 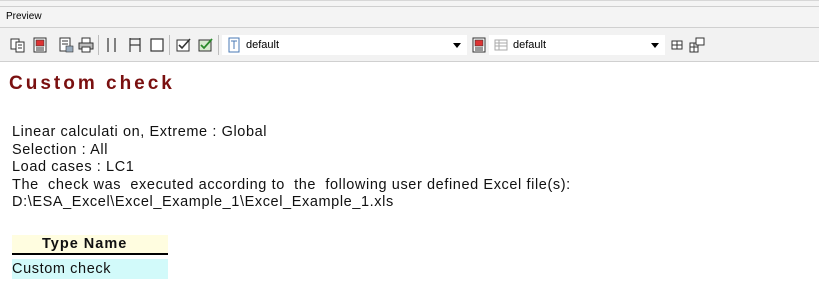 I want to click on print-icon, so click(x=86, y=45).